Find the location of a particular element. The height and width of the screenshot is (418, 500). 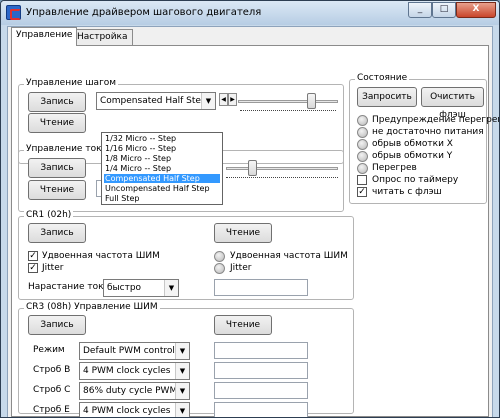

strobe-c-combo: 86% duty cycle PWM regu ▼ is located at coordinates (134, 391).